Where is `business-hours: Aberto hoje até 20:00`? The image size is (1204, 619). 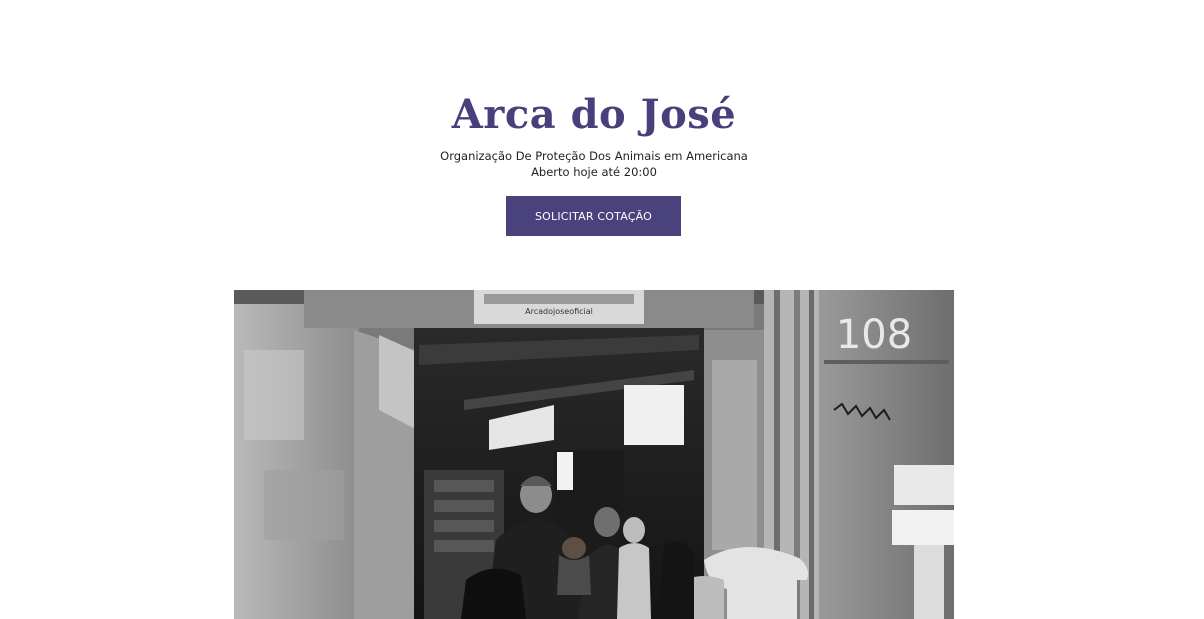
business-hours: Aberto hoje até 20:00 is located at coordinates (594, 172).